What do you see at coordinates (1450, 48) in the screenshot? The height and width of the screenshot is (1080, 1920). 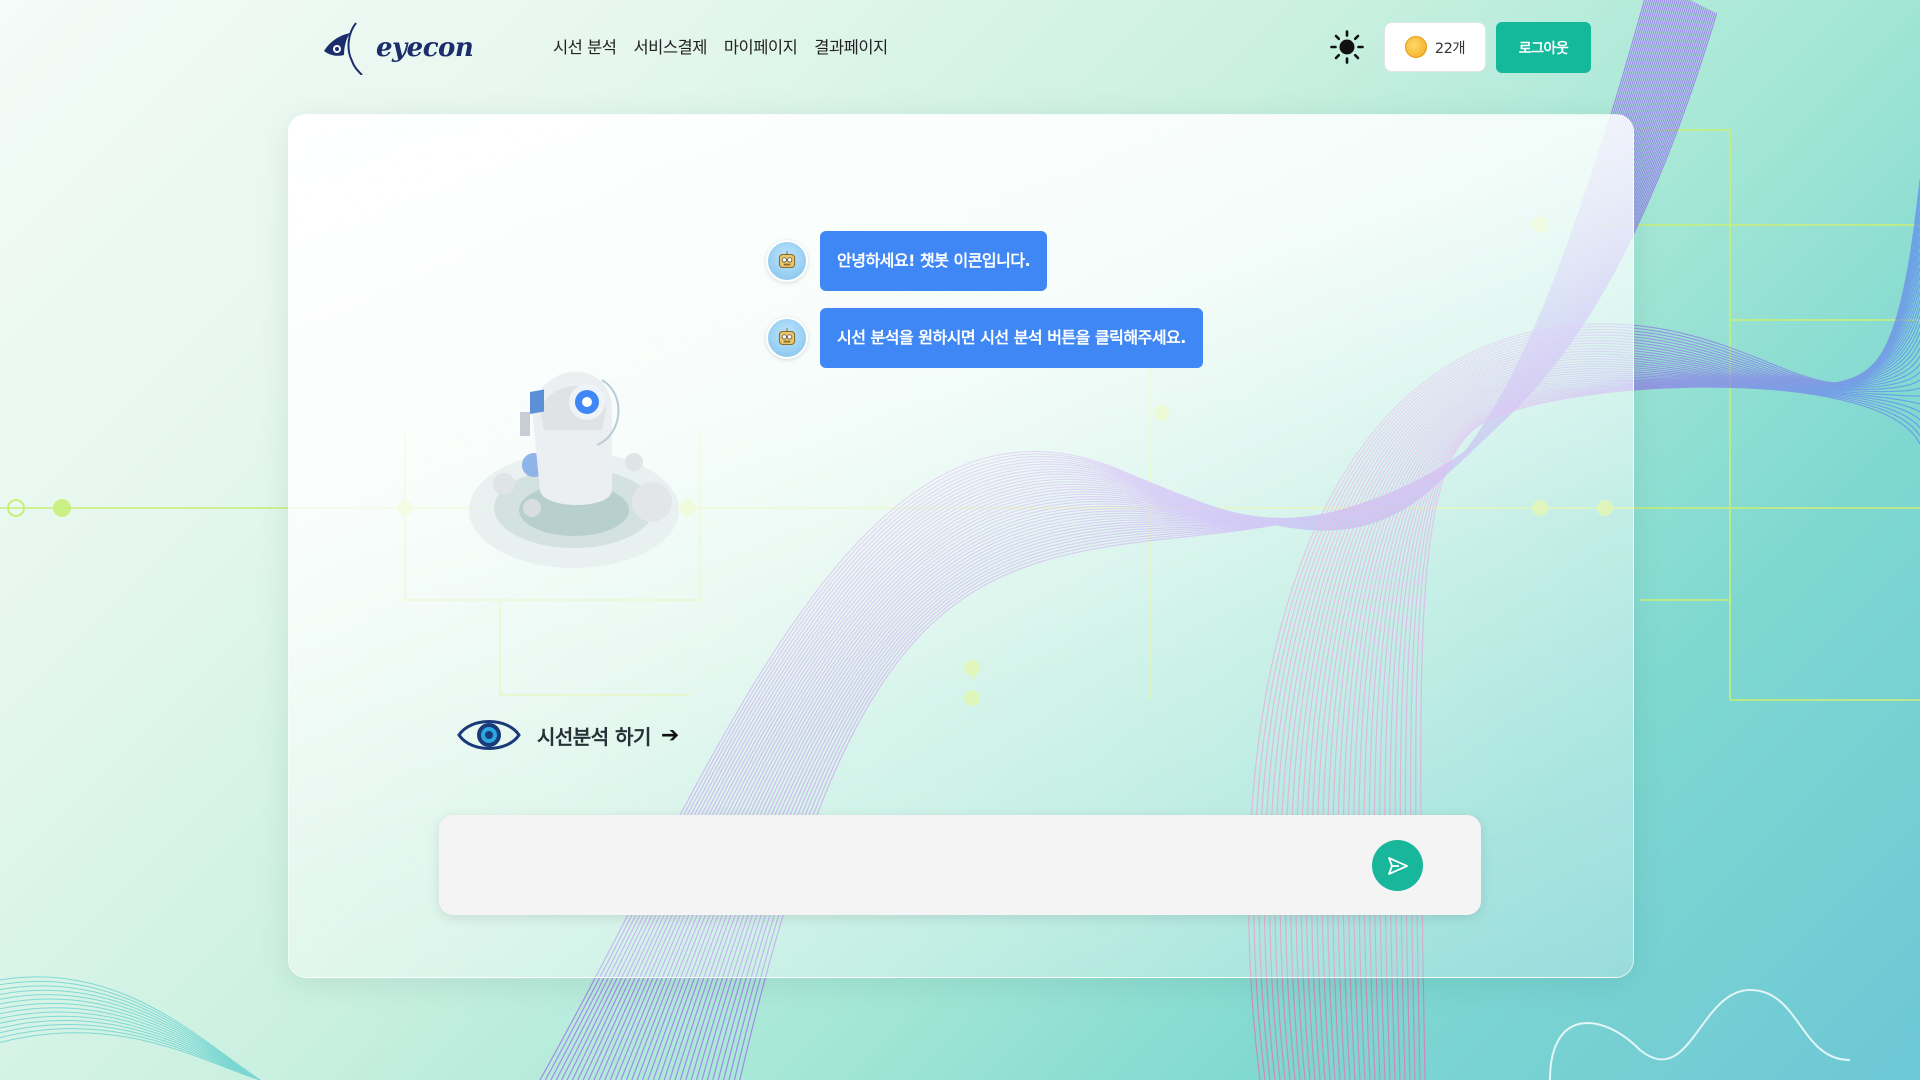 I see `coin-count: 22개` at bounding box center [1450, 48].